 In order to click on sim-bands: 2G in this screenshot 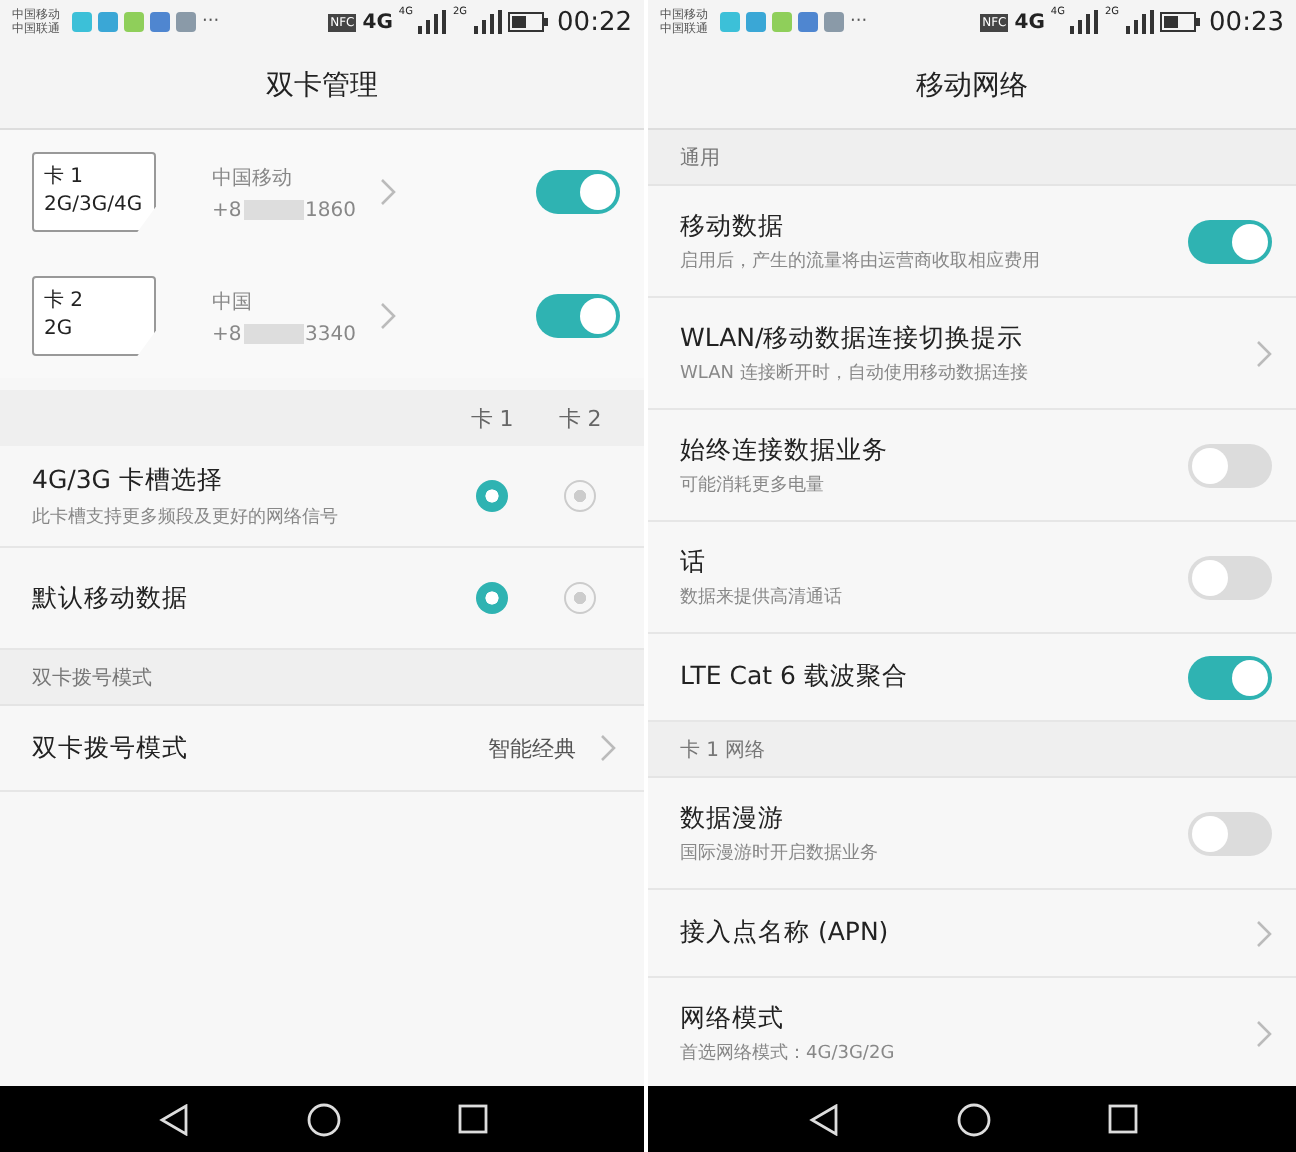, I will do `click(99, 330)`.